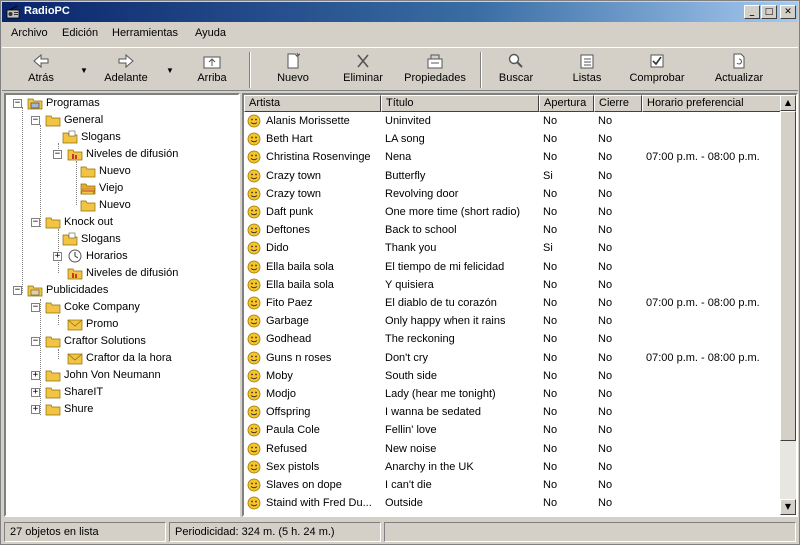 Image resolution: width=800 pixels, height=545 pixels. What do you see at coordinates (513, 412) in the screenshot?
I see `table-row: Offspring I wanna be sedated No No` at bounding box center [513, 412].